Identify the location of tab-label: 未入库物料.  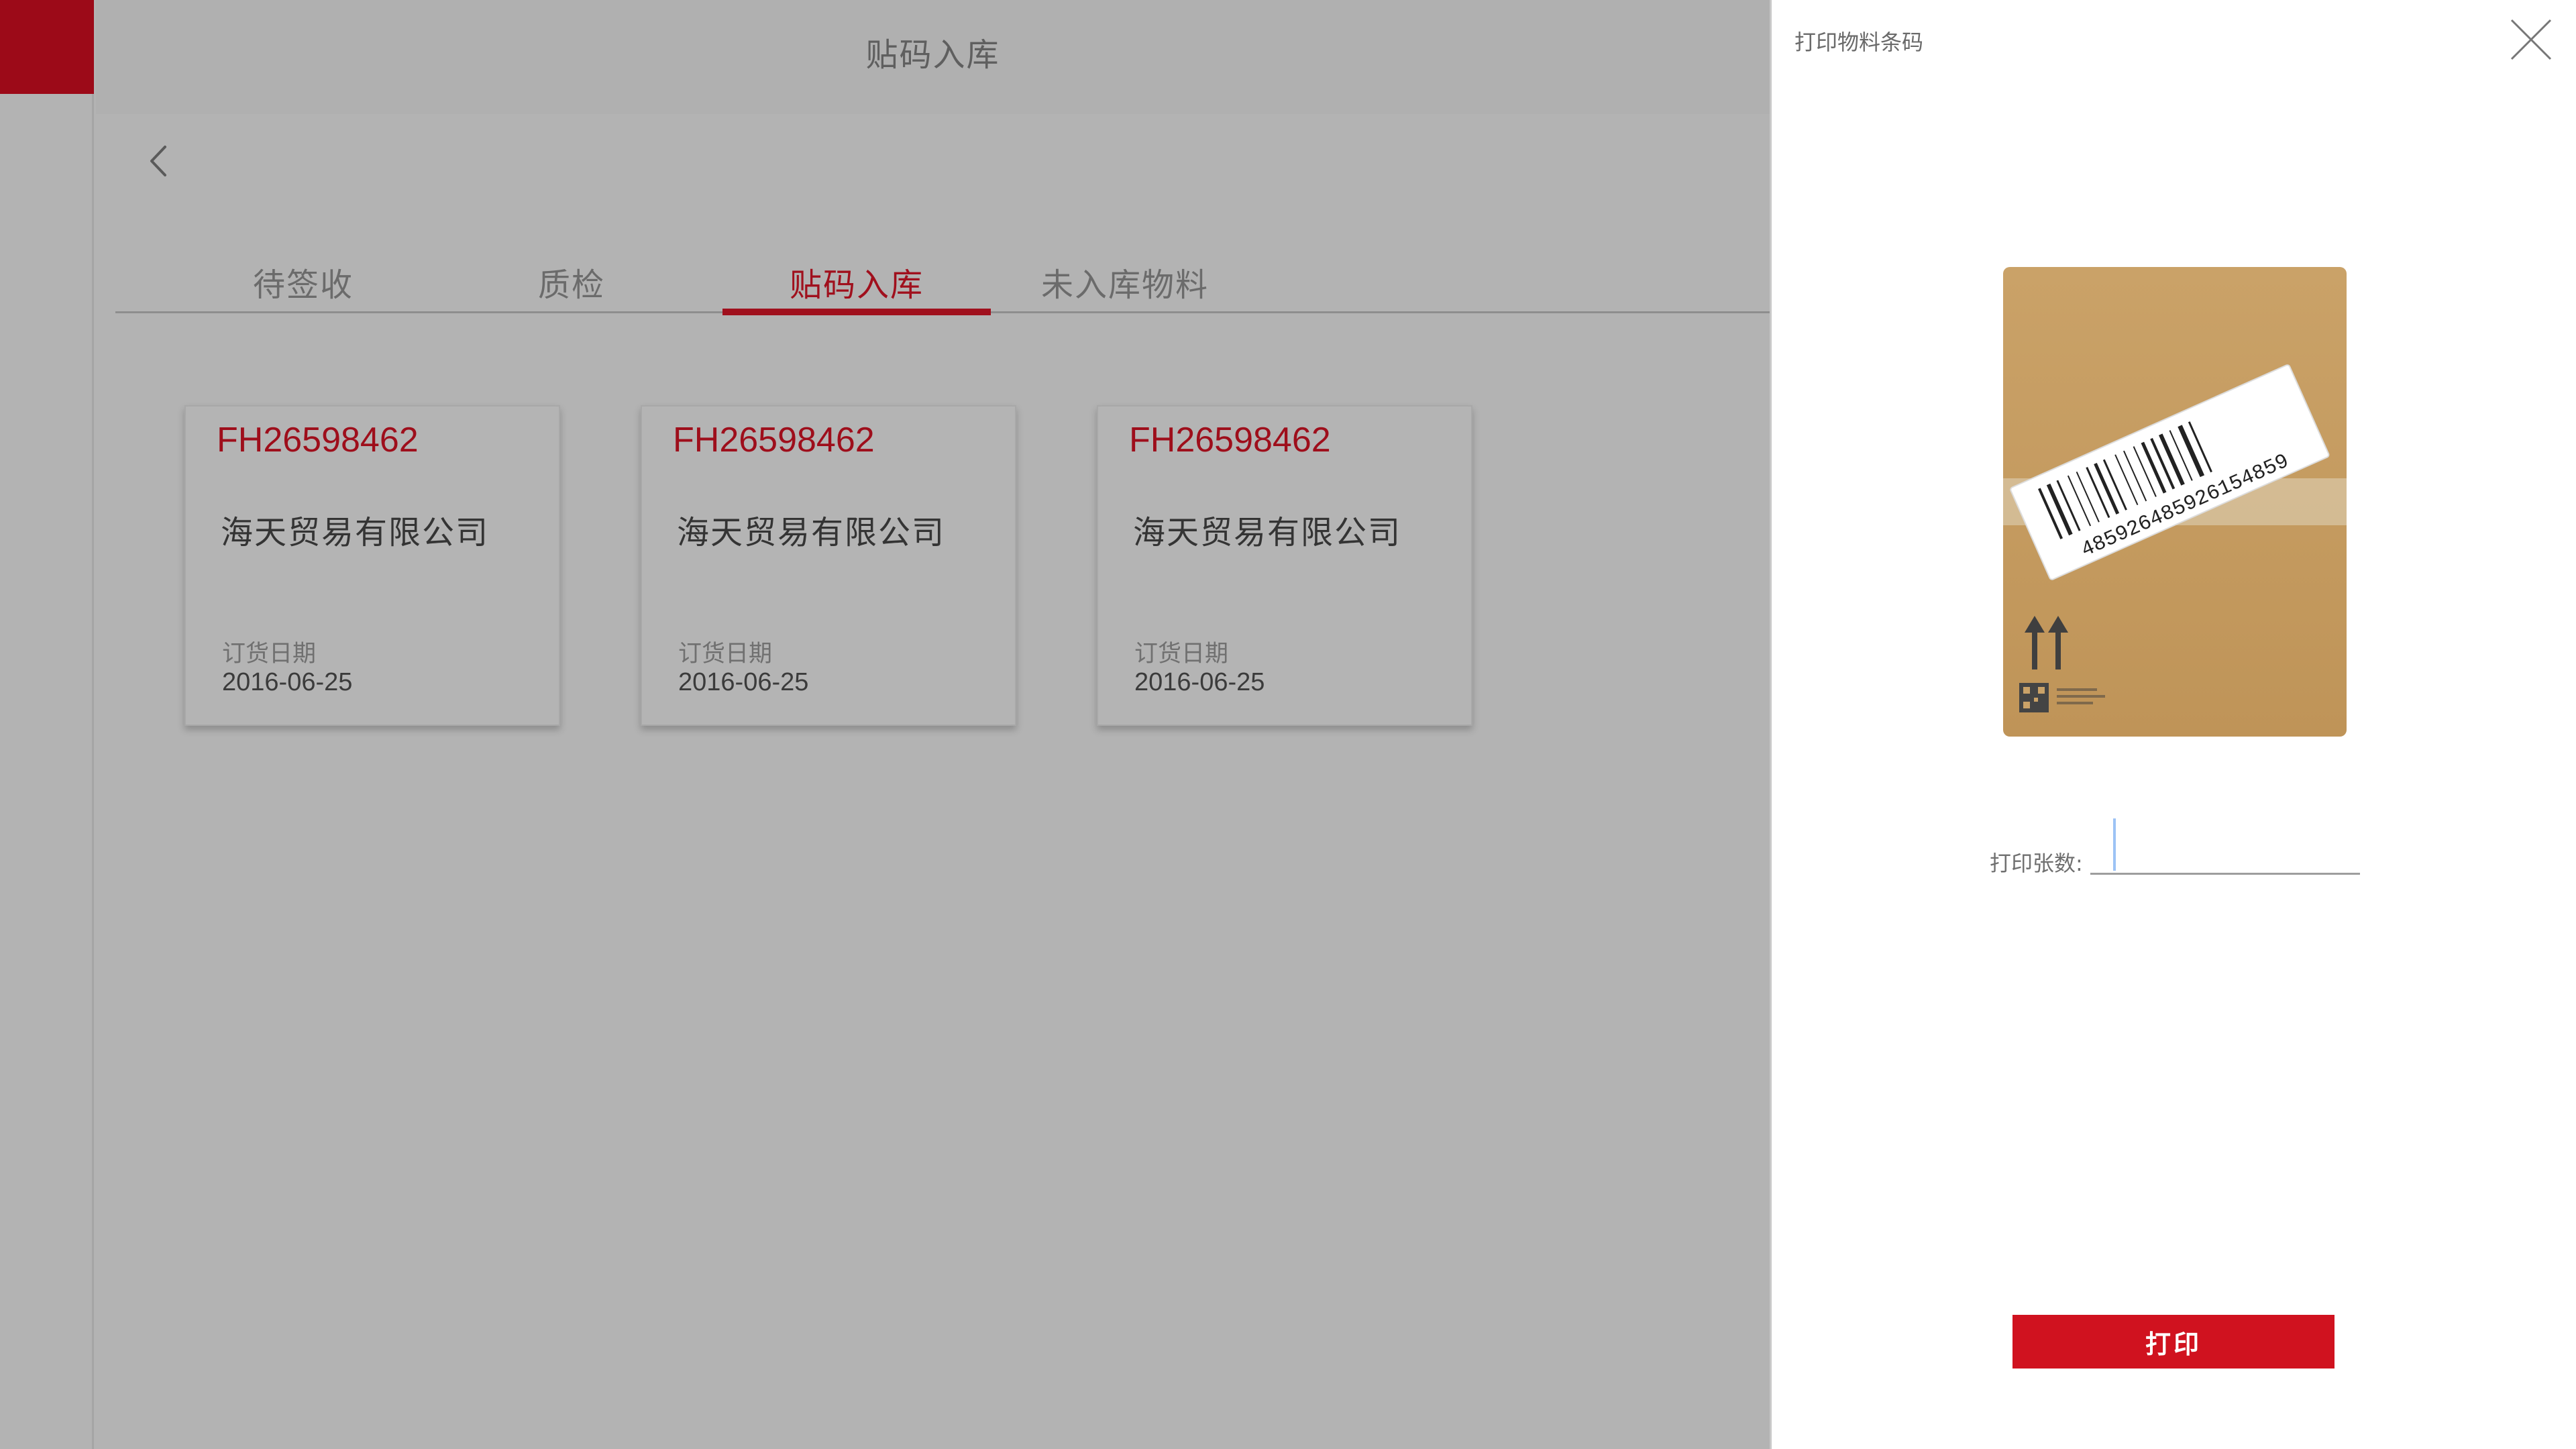
(1124, 285).